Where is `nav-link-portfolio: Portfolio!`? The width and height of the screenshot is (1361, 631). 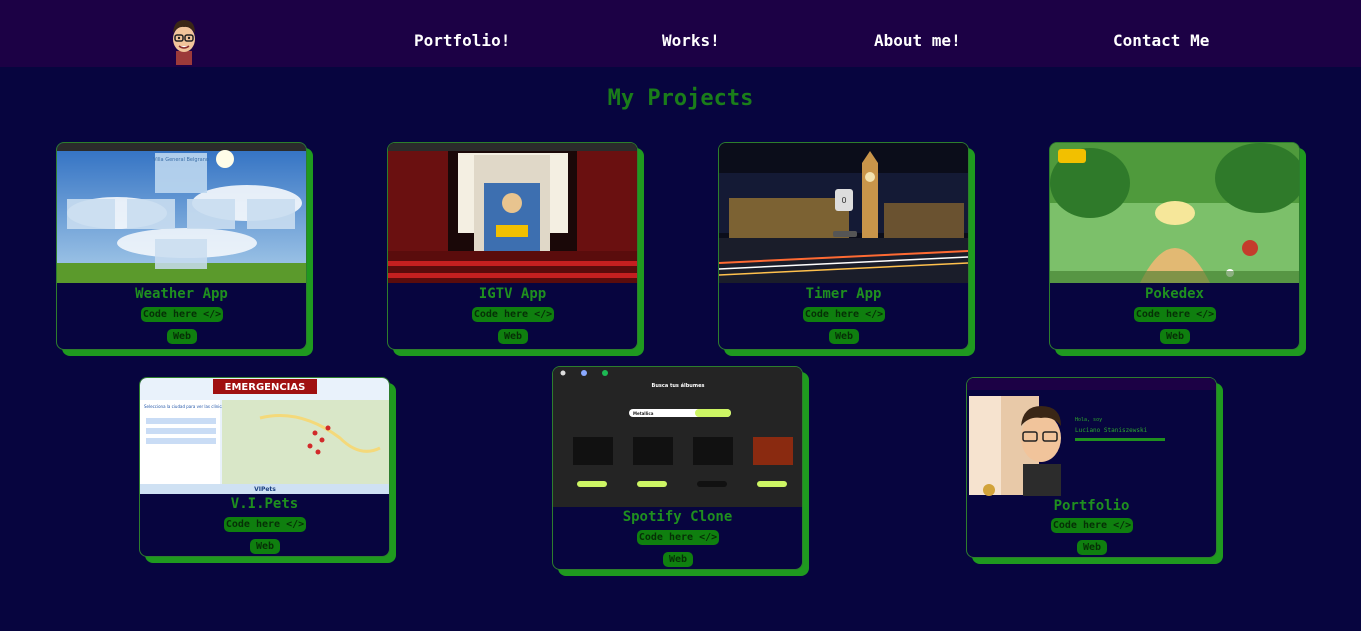 nav-link-portfolio: Portfolio! is located at coordinates (462, 40).